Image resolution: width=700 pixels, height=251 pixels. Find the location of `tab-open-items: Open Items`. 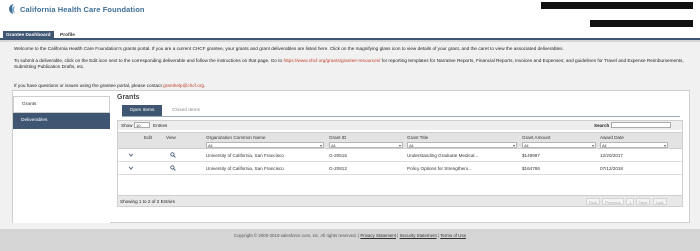

tab-open-items: Open Items is located at coordinates (142, 110).